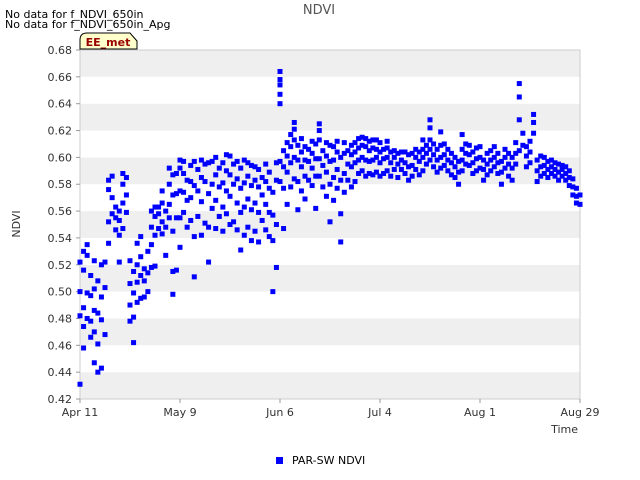 The width and height of the screenshot is (640, 480). Describe the element at coordinates (60, 292) in the screenshot. I see `y-tick-label: 0.50` at that location.